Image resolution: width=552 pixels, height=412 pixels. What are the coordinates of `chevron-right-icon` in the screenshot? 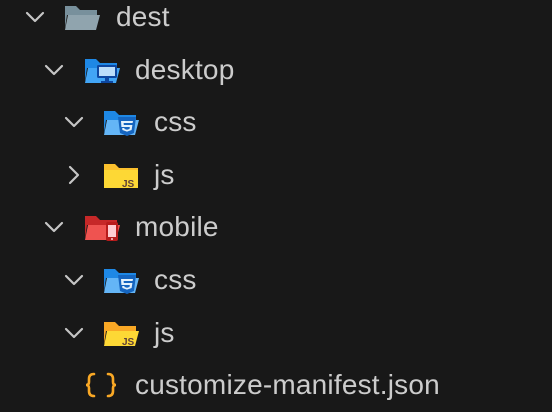 It's located at (74, 175).